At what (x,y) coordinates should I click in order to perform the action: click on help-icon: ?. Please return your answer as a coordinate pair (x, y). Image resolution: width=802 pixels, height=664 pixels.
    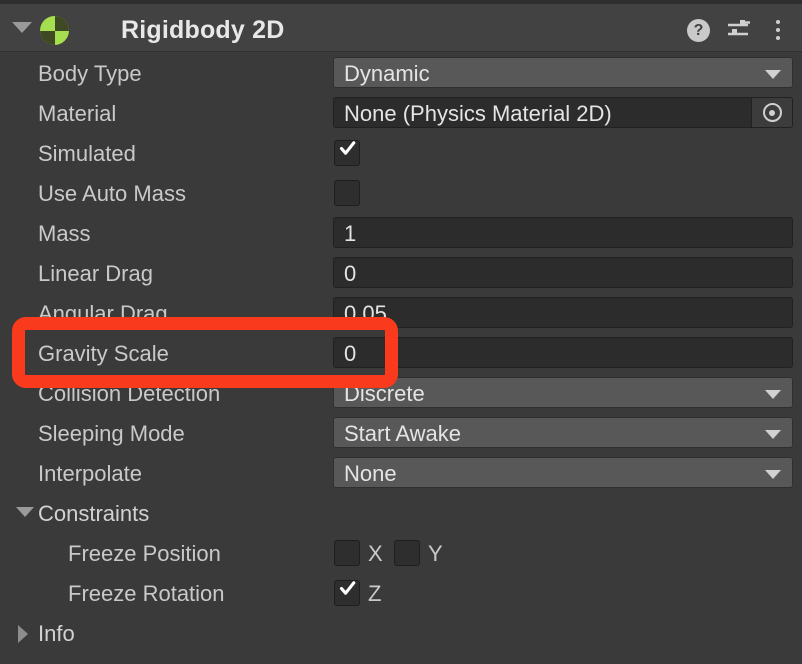
    Looking at the image, I should click on (698, 30).